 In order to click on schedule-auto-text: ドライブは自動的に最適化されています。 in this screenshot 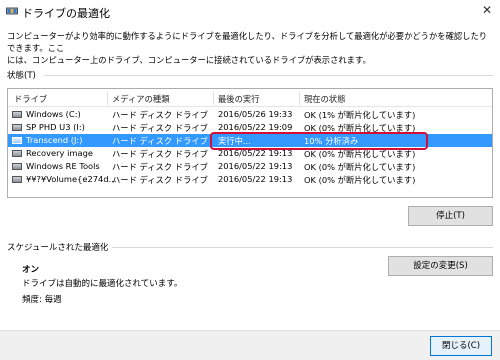, I will do `click(102, 284)`.